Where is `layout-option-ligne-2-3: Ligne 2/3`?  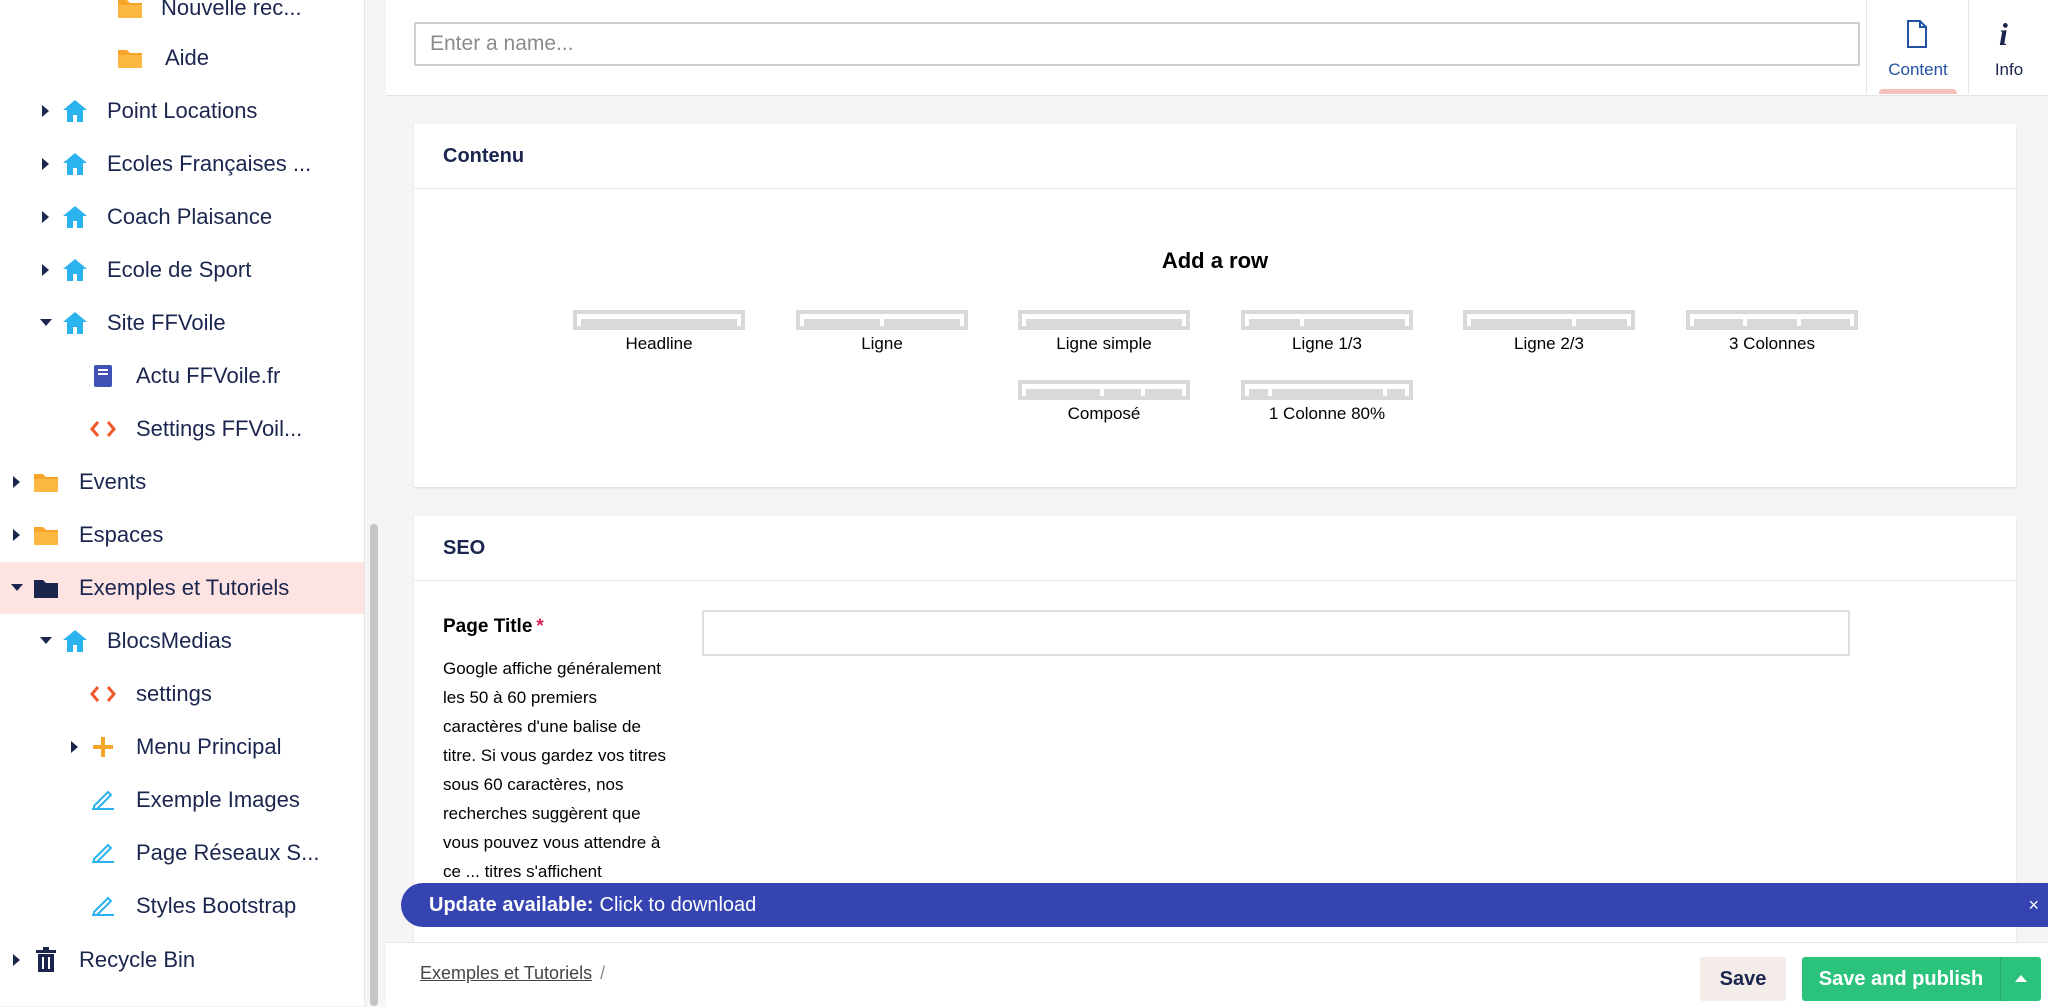
layout-option-ligne-2-3: Ligne 2/3 is located at coordinates (1549, 332).